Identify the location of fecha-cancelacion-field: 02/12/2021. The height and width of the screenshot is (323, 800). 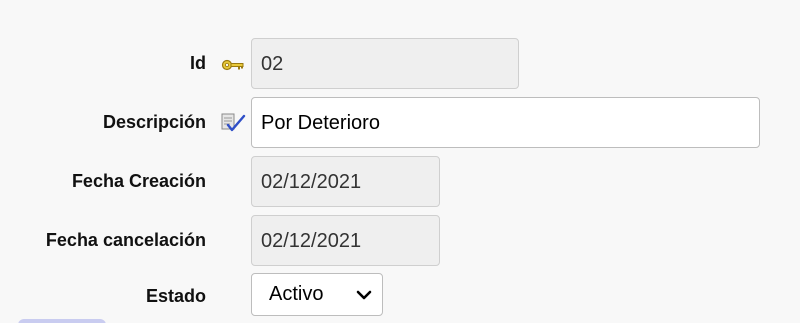
(345, 240).